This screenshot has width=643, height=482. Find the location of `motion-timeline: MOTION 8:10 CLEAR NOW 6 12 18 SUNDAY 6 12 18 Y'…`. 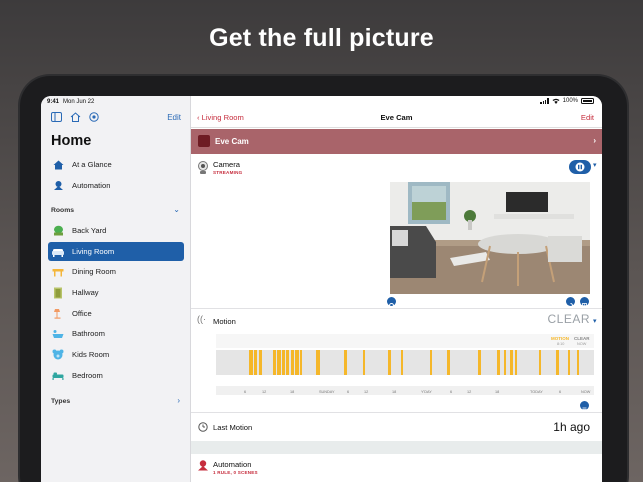

motion-timeline: MOTION 8:10 CLEAR NOW 6 12 18 SUNDAY 6 12 18 Y'… is located at coordinates (405, 367).